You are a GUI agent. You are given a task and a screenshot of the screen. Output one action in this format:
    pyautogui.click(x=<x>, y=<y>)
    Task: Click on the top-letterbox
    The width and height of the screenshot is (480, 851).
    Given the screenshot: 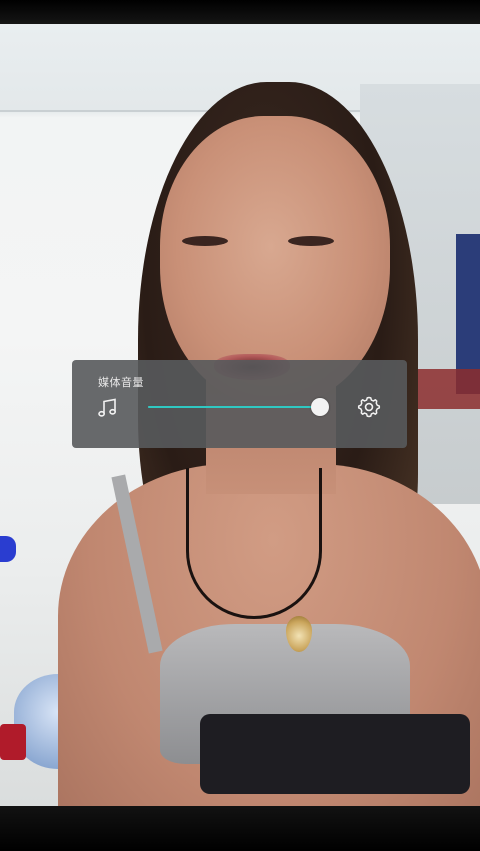 What is the action you would take?
    pyautogui.click(x=240, y=12)
    